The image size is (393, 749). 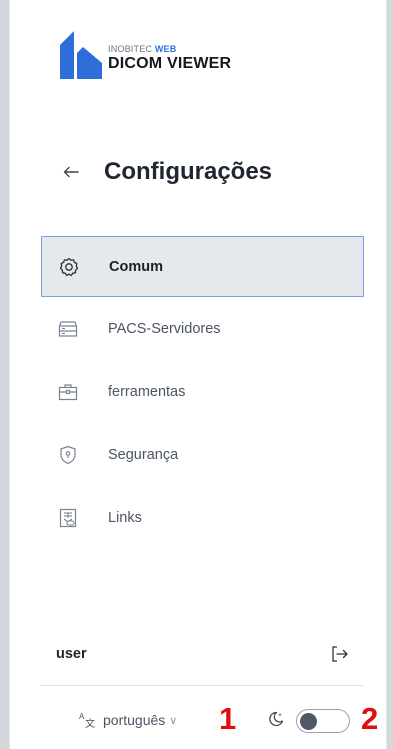 What do you see at coordinates (228, 718) in the screenshot?
I see `annotation-marker-1: 1` at bounding box center [228, 718].